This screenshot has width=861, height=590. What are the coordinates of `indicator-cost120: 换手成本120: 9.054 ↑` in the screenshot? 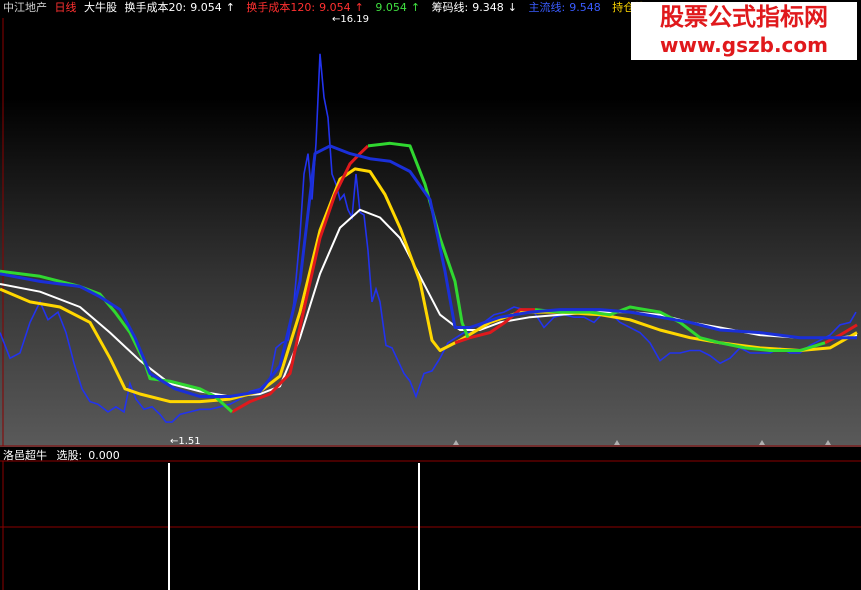 It's located at (308, 7).